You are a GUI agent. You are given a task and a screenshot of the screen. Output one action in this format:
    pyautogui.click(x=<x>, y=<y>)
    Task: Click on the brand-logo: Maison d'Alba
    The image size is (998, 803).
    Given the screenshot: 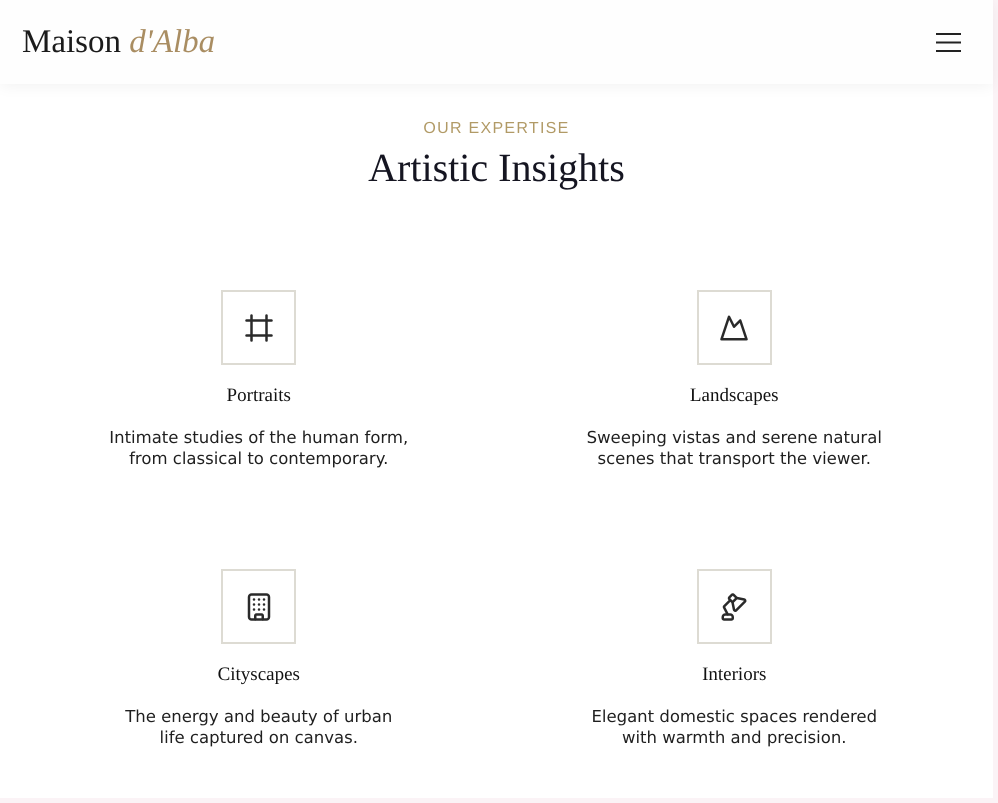 What is the action you would take?
    pyautogui.click(x=119, y=42)
    